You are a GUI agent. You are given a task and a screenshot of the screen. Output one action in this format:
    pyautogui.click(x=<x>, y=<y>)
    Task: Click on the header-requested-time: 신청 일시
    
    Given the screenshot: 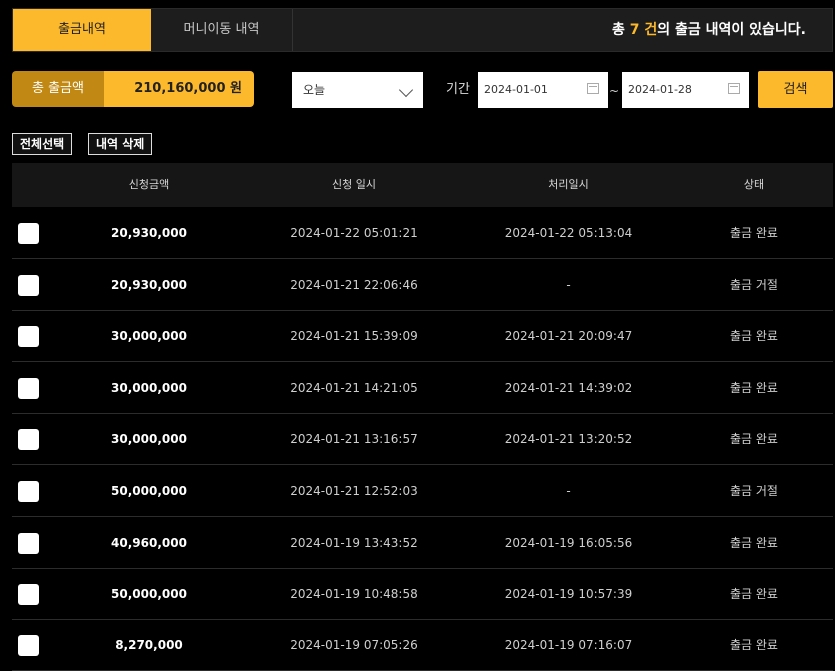 What is the action you would take?
    pyautogui.click(x=354, y=184)
    